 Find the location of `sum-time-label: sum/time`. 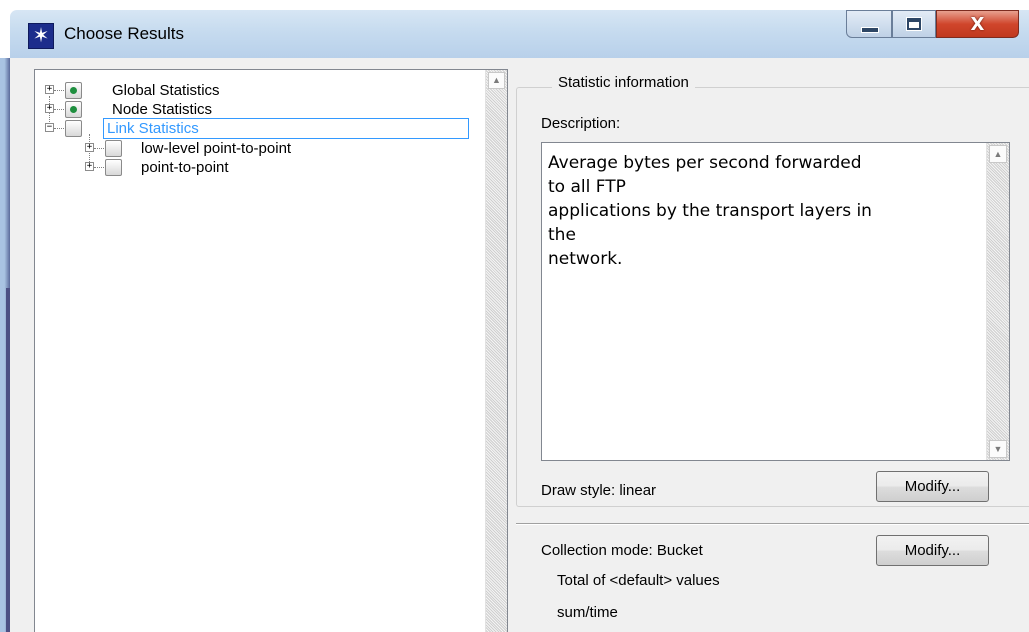

sum-time-label: sum/time is located at coordinates (587, 612).